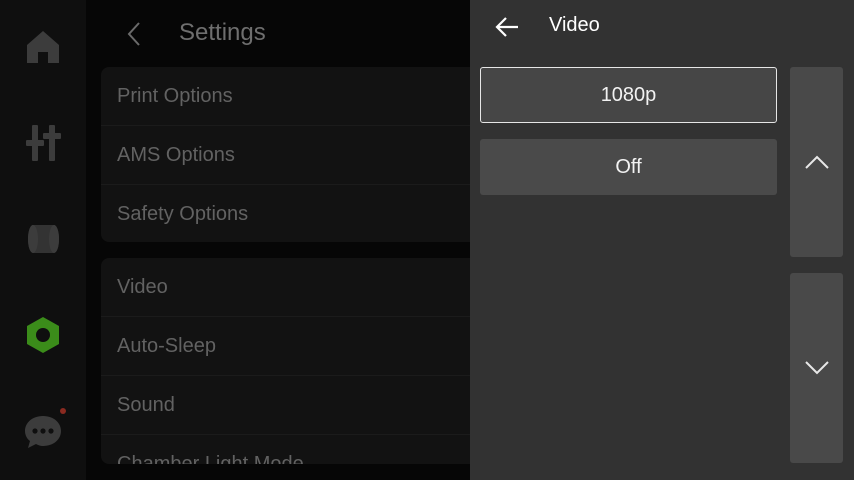 The height and width of the screenshot is (480, 854). I want to click on nav-messages-button, so click(43, 431).